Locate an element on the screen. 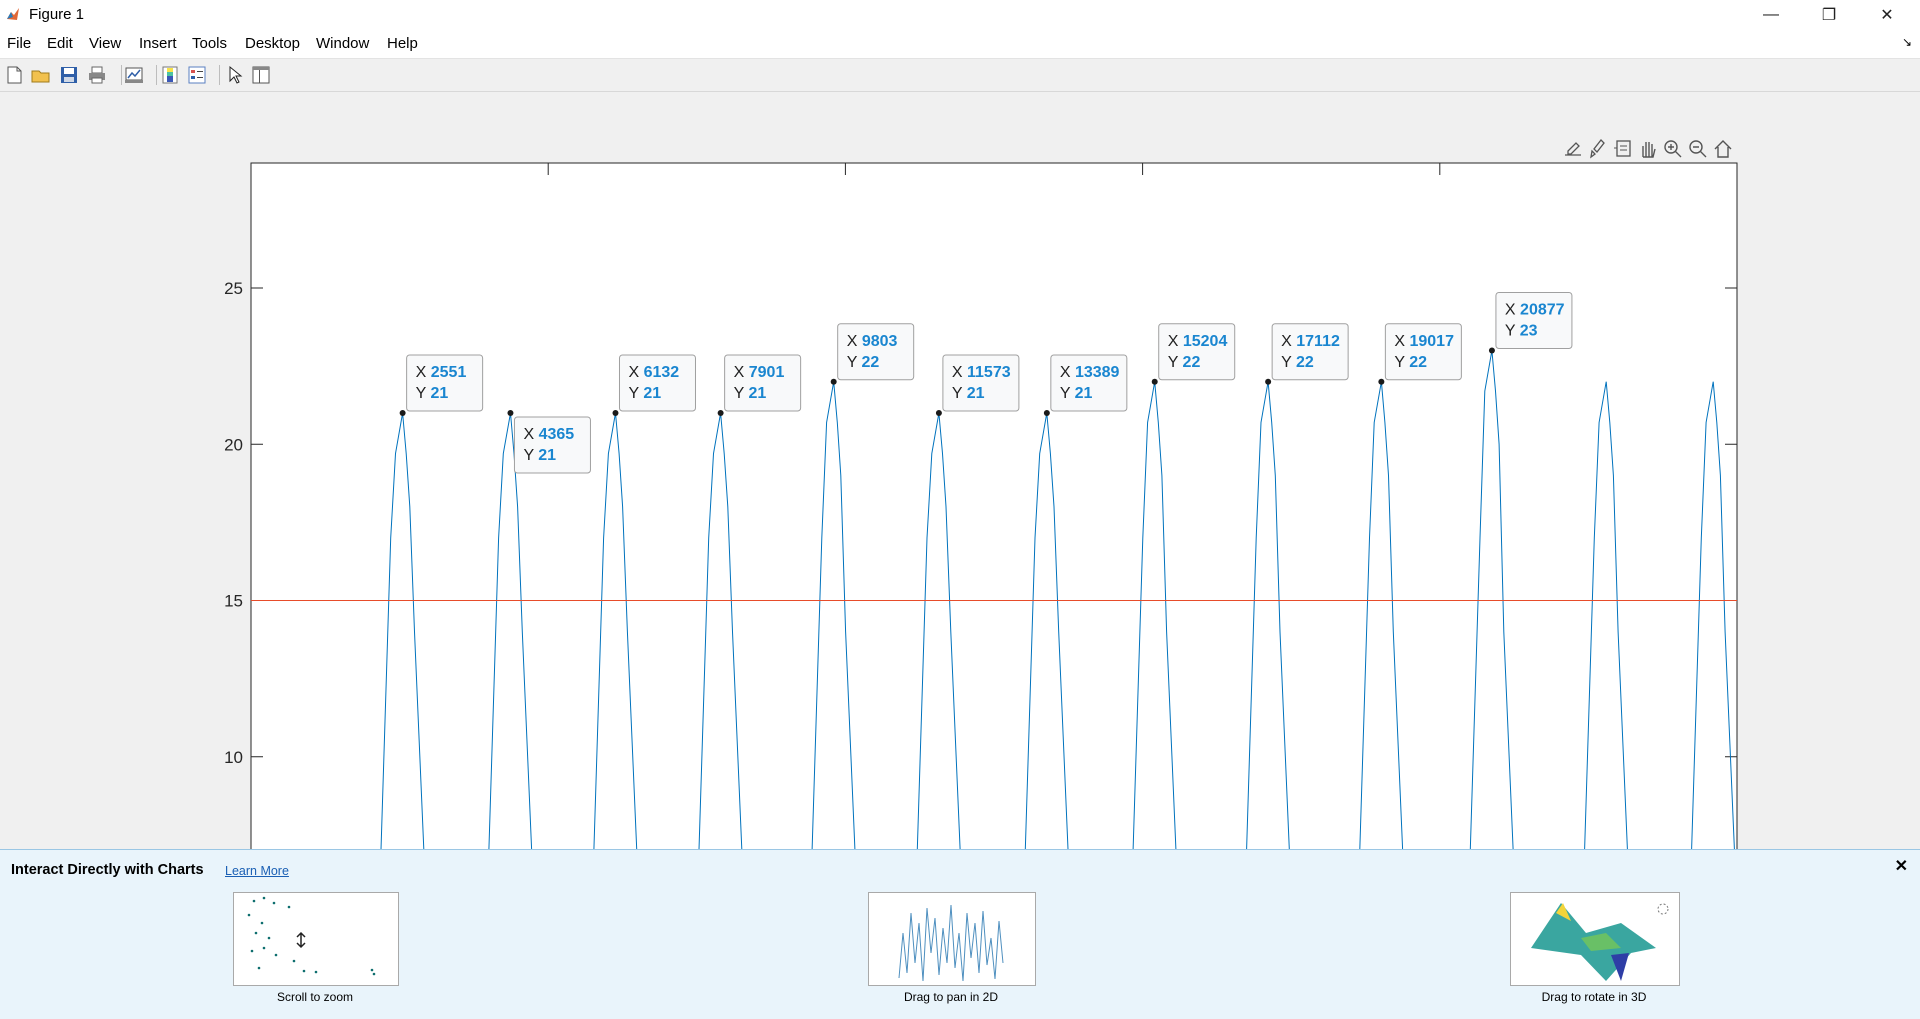 The height and width of the screenshot is (1019, 1920). datatip-x-label: X 13389 is located at coordinates (1090, 372).